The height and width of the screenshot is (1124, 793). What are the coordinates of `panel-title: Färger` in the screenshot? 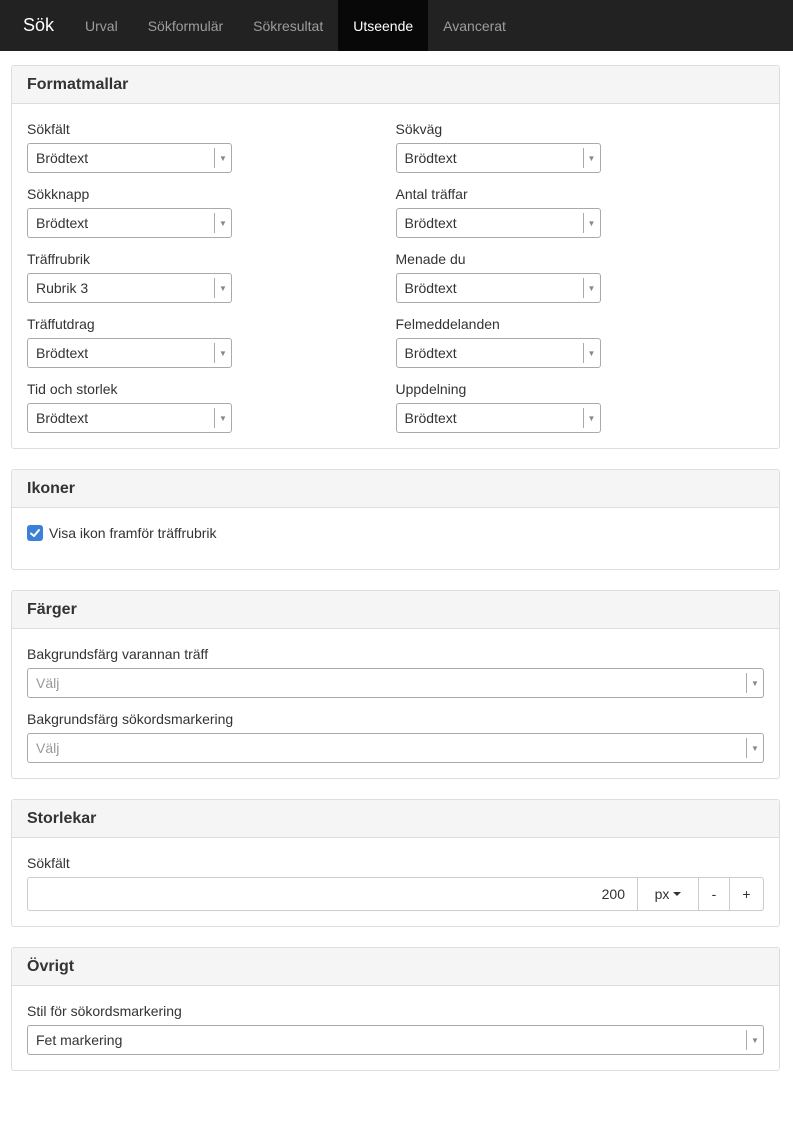 It's located at (395, 610).